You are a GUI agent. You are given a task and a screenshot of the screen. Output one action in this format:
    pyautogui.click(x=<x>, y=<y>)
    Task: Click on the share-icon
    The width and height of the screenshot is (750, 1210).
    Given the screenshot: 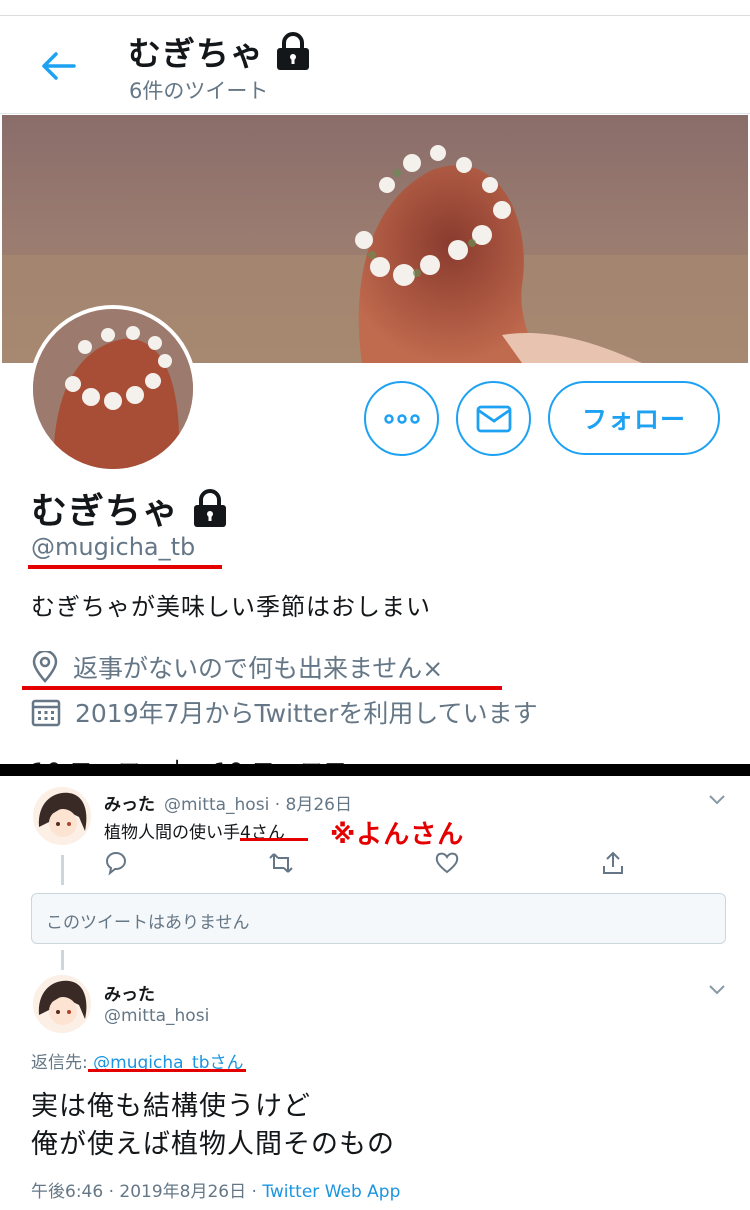 What is the action you would take?
    pyautogui.click(x=613, y=863)
    